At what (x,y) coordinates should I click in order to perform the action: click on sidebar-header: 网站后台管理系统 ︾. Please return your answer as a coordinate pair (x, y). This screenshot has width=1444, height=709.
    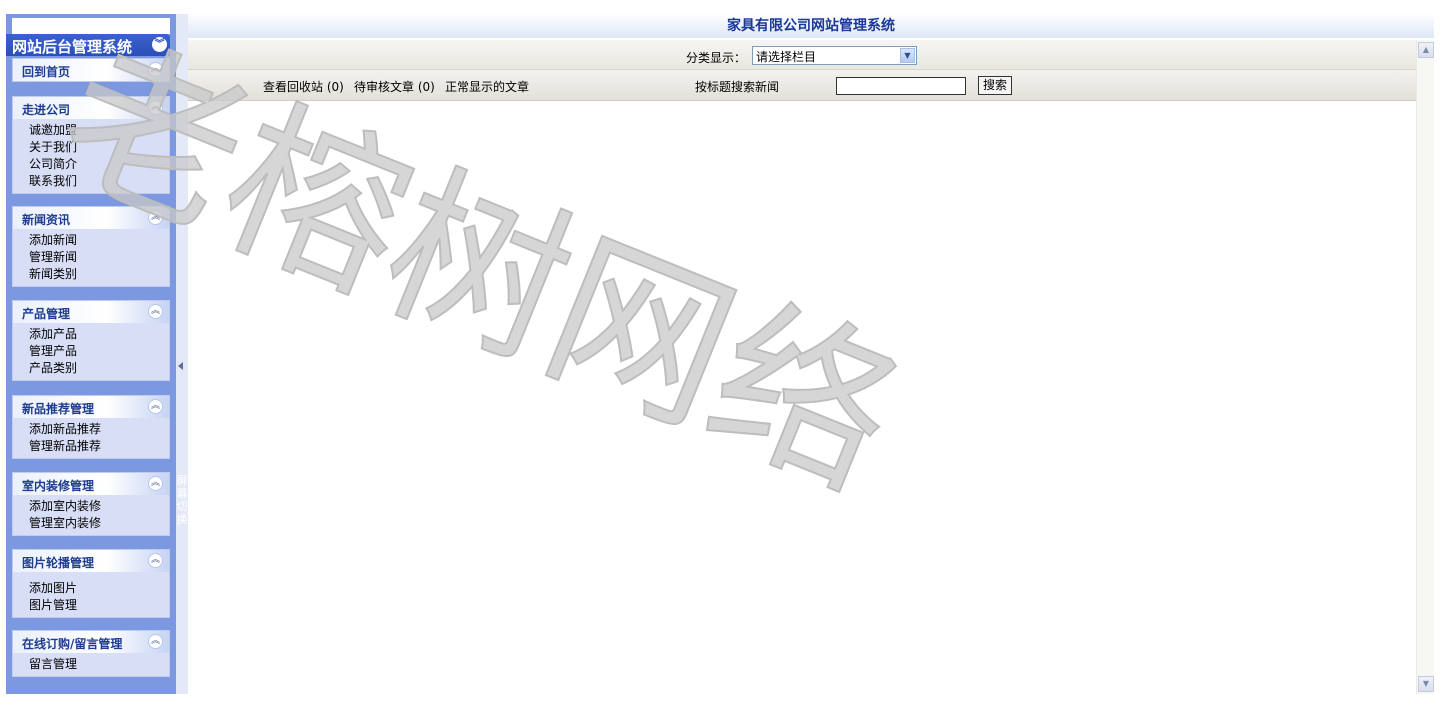
    Looking at the image, I should click on (88, 45).